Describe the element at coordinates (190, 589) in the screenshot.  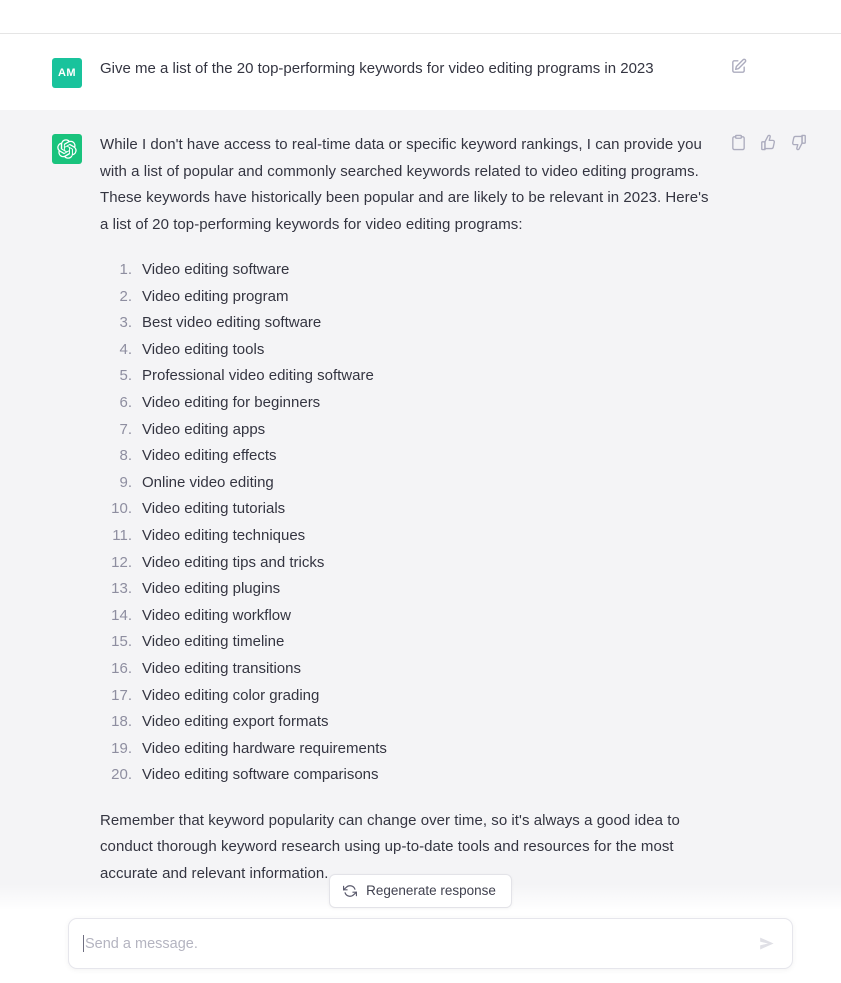
I see `list-item: Video editing plugins` at that location.